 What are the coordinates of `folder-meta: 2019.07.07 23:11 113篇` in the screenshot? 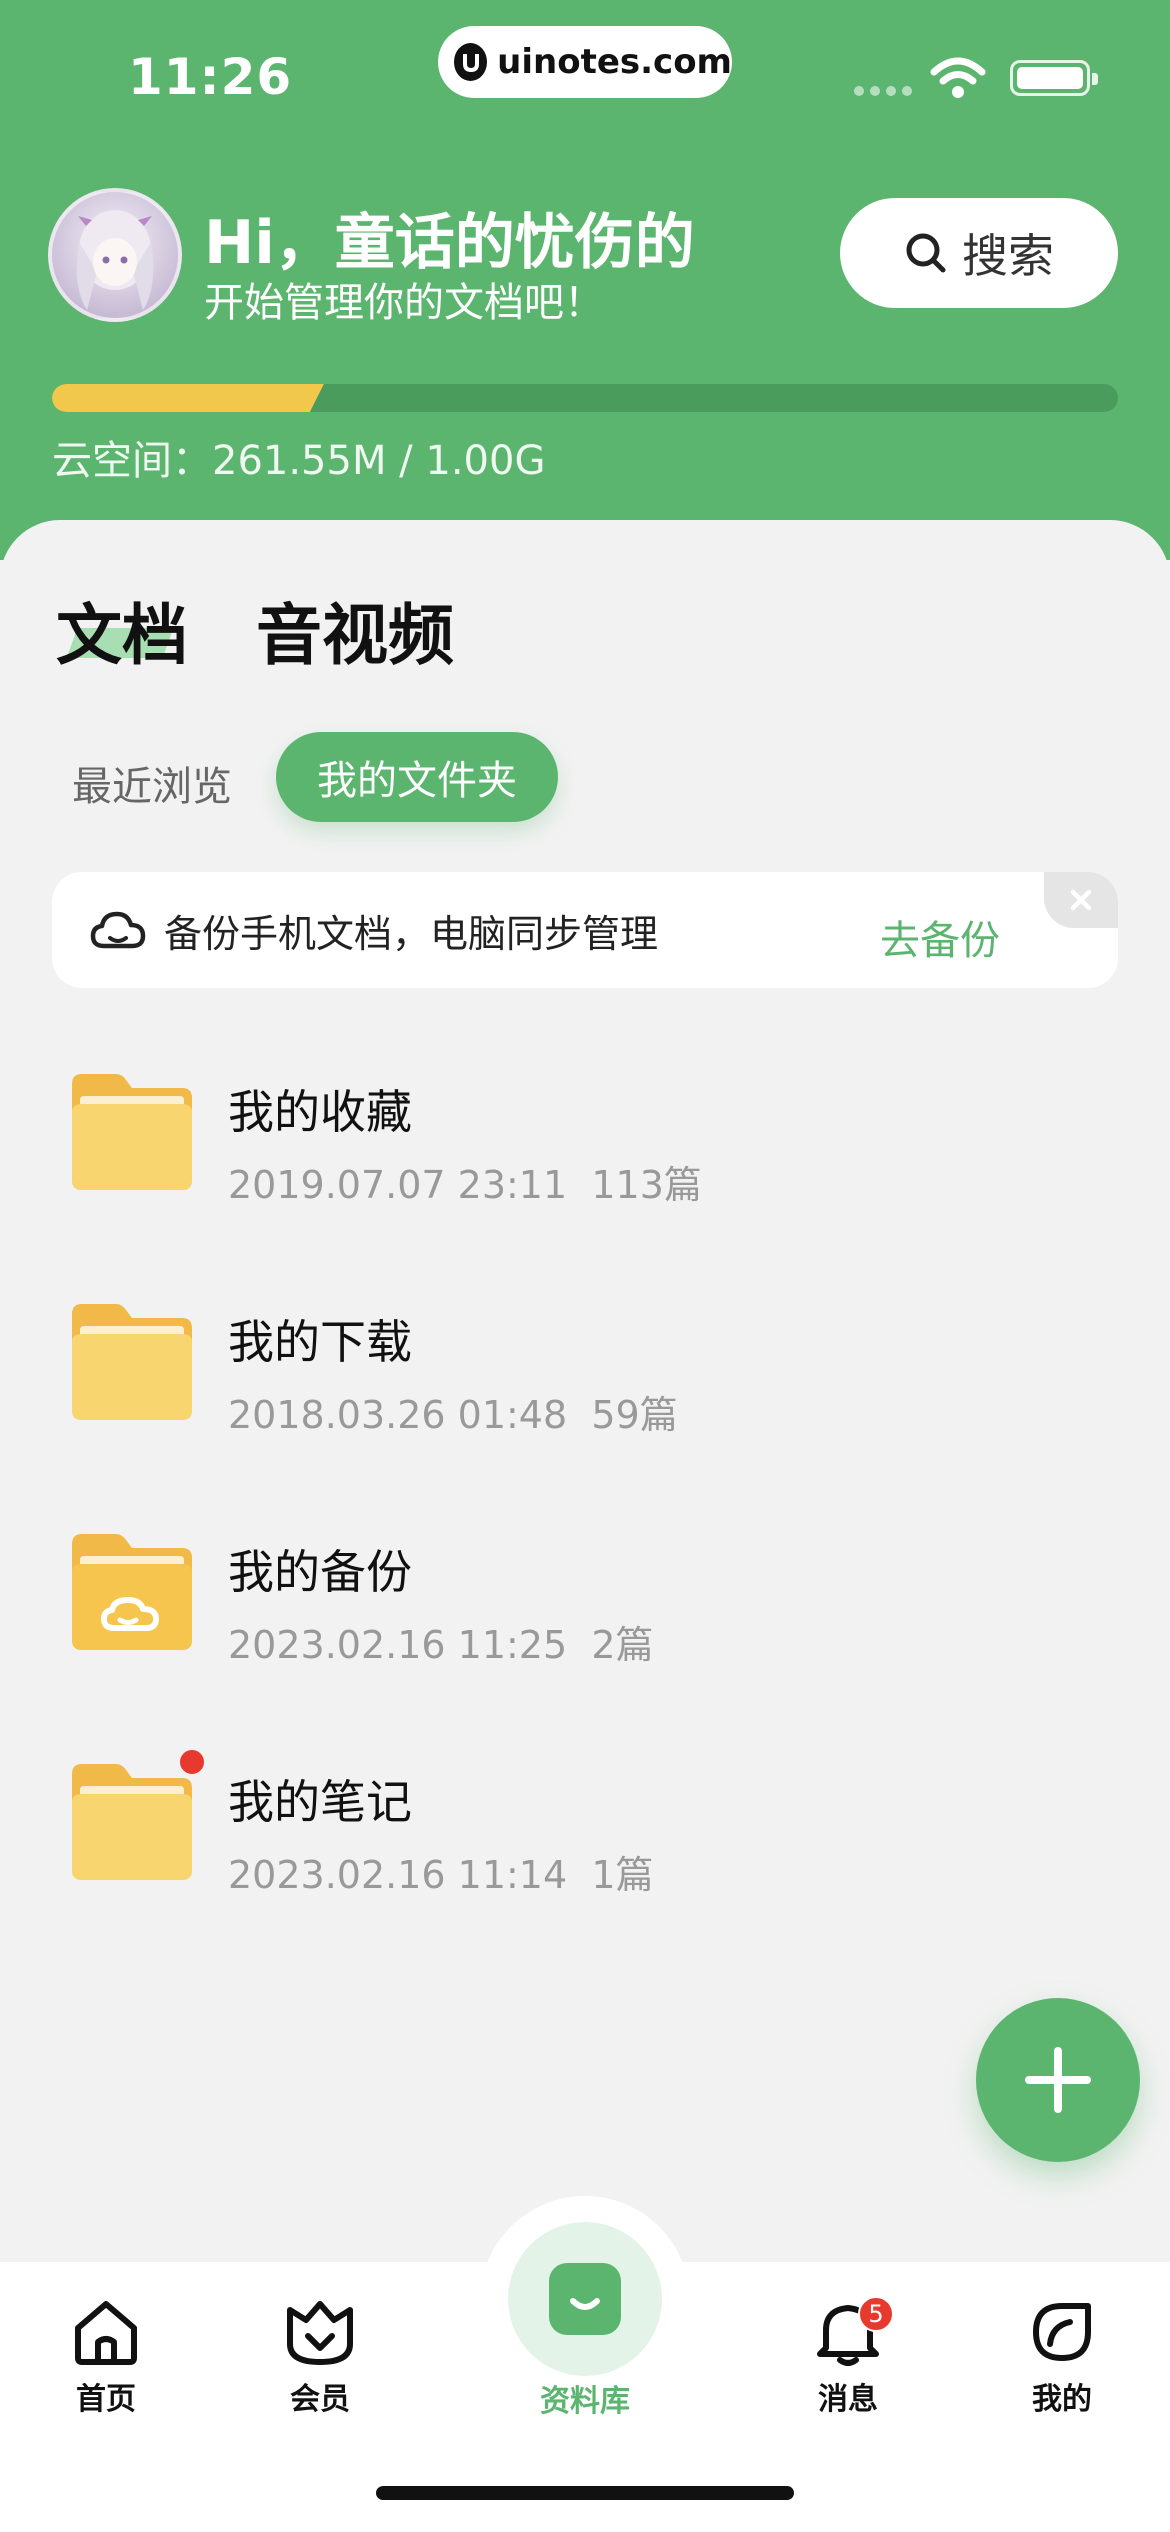 It's located at (465, 1181).